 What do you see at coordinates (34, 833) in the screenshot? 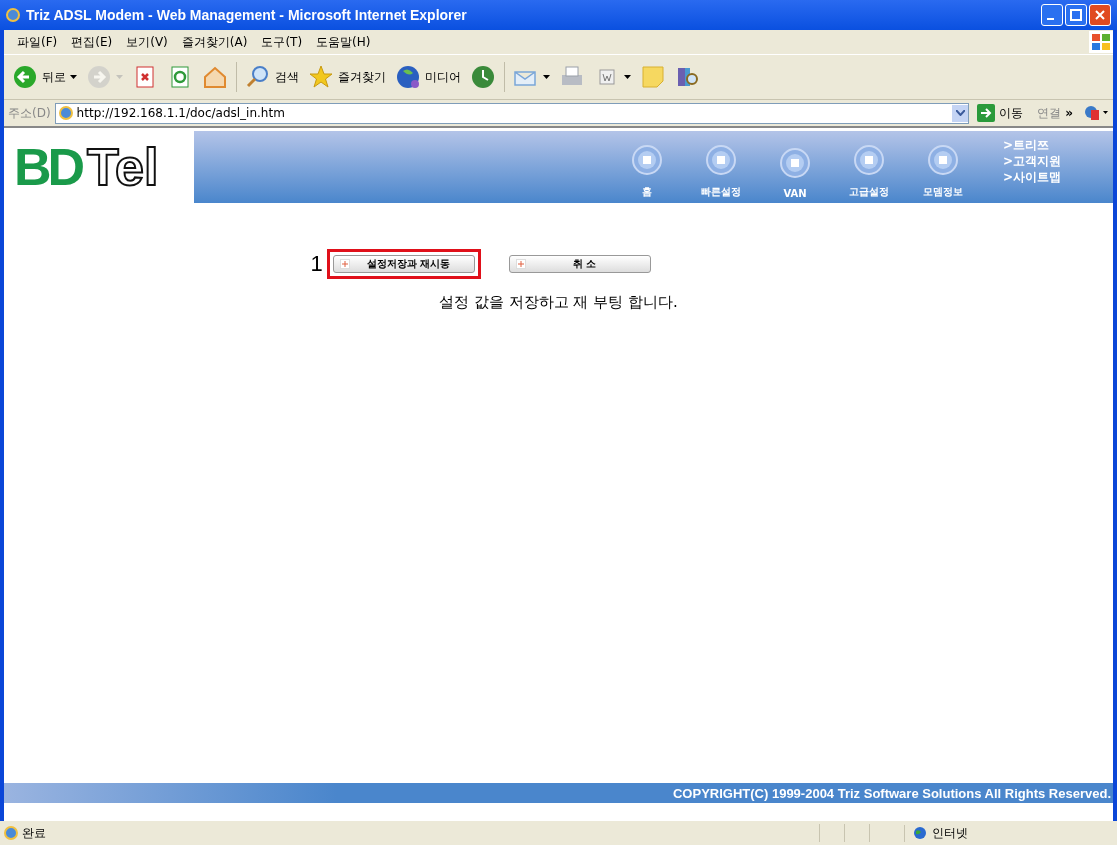
I see `status-text: 완료` at bounding box center [34, 833].